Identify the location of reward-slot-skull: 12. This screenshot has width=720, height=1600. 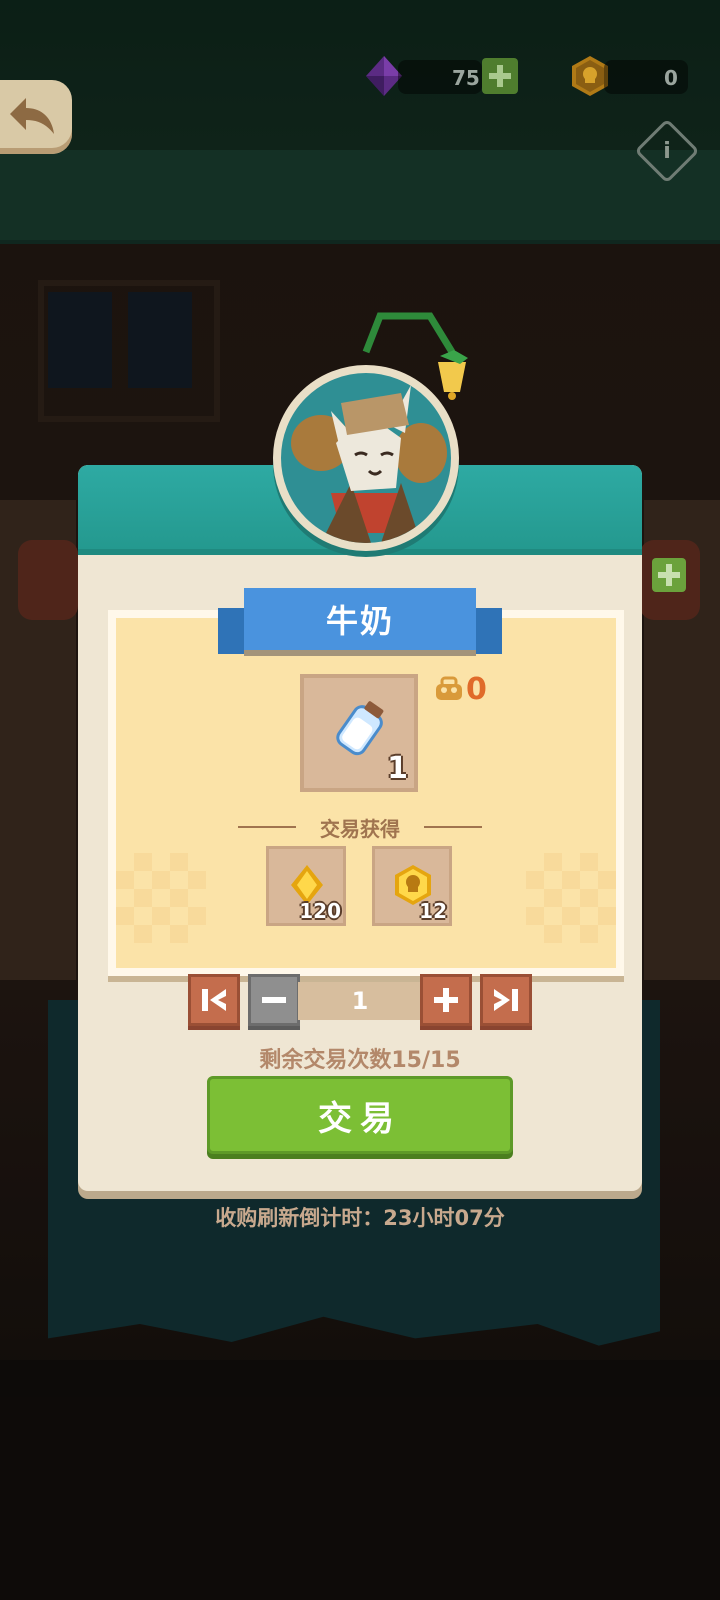
(412, 886).